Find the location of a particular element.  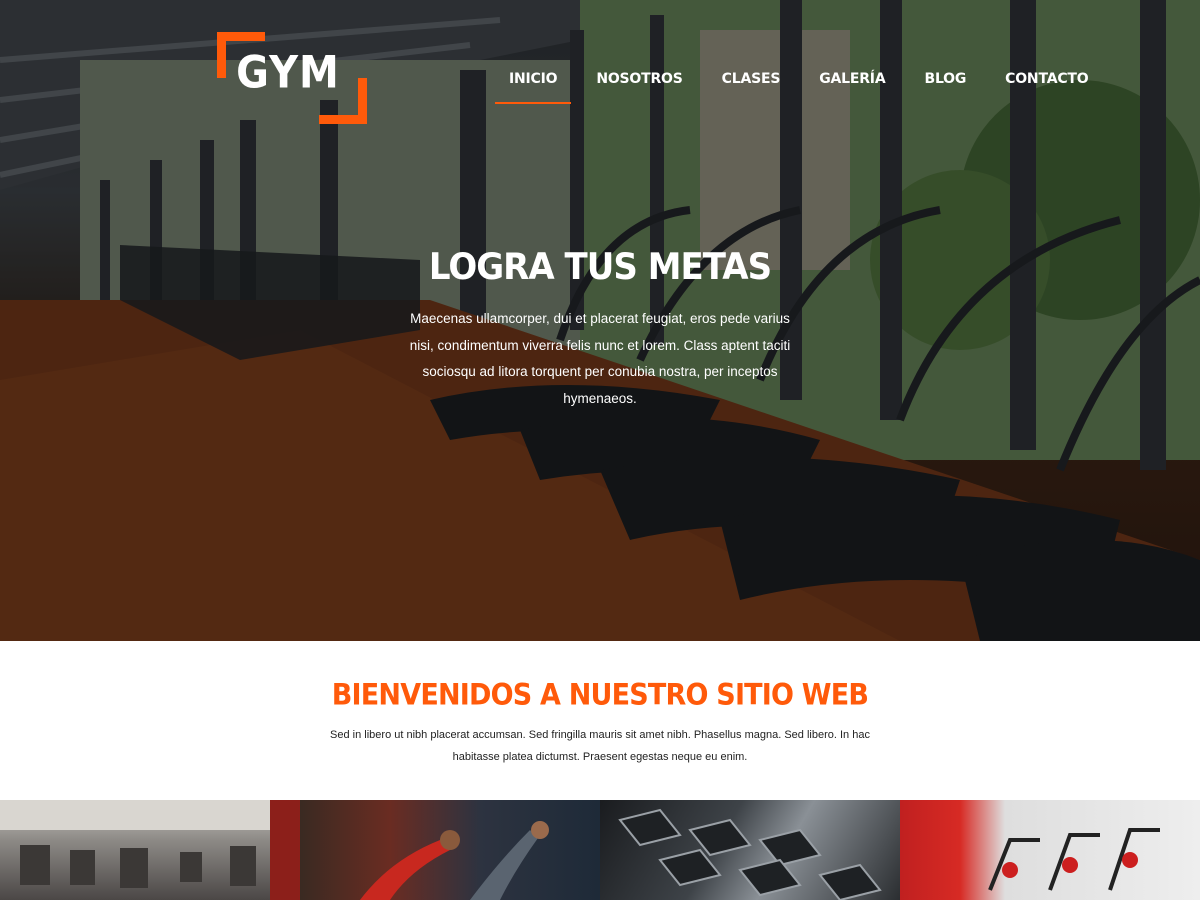

gallery-image-gym-floor is located at coordinates (150, 850).